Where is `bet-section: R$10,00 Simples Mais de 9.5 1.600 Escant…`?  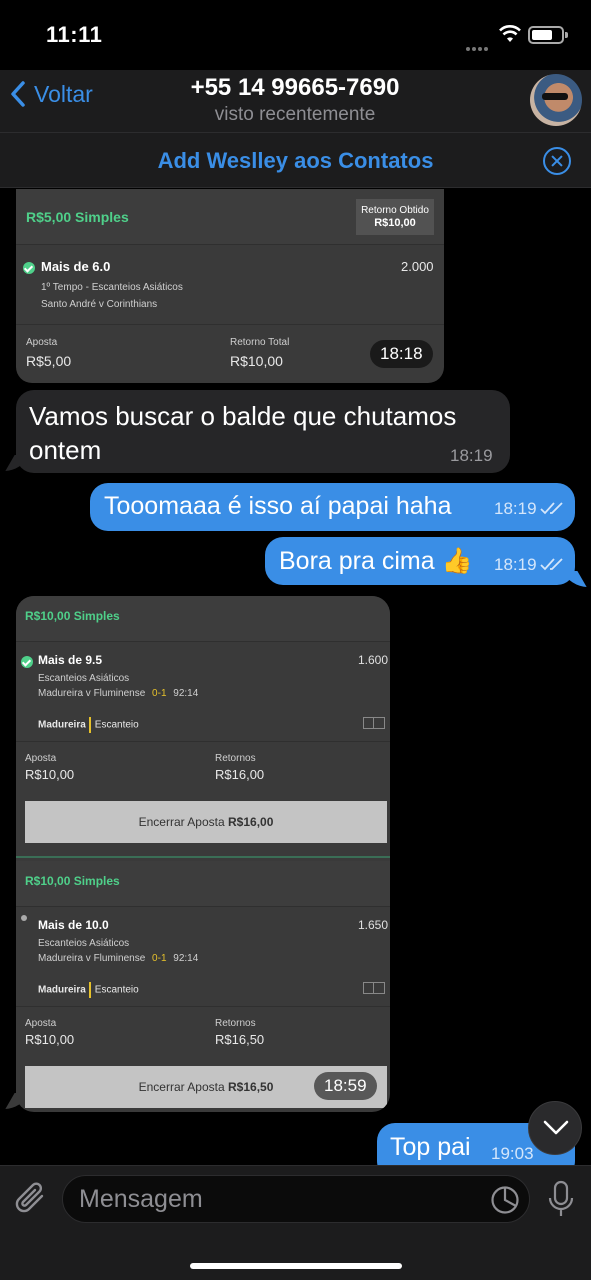 bet-section: R$10,00 Simples Mais de 9.5 1.600 Escant… is located at coordinates (203, 728).